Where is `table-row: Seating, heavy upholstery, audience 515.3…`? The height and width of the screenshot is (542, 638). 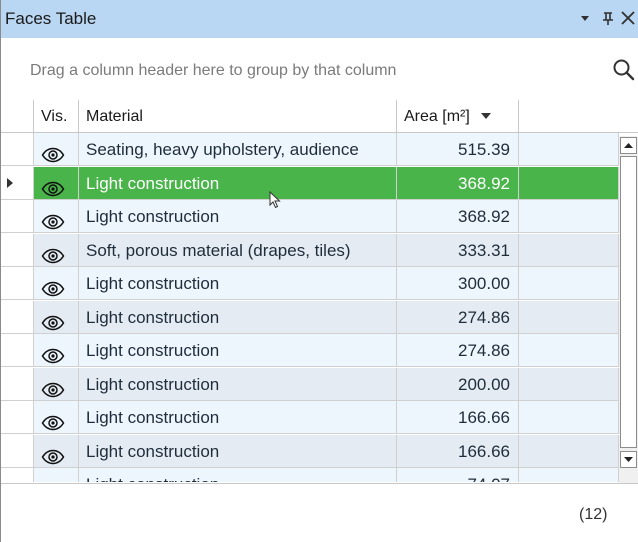
table-row: Seating, heavy upholstery, audience 515.3… is located at coordinates (319, 149).